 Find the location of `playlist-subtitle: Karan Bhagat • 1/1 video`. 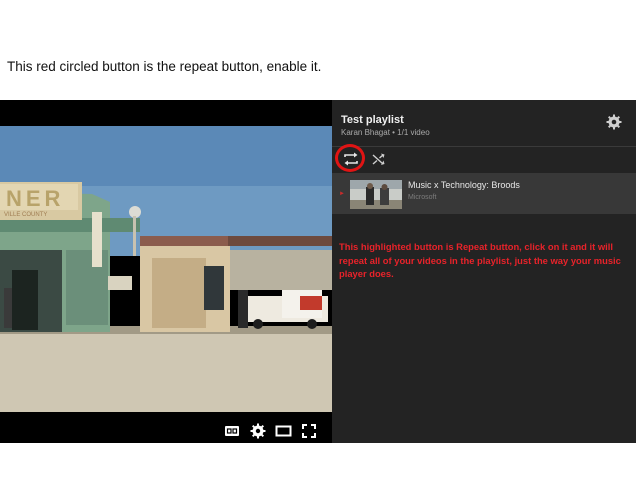

playlist-subtitle: Karan Bhagat • 1/1 video is located at coordinates (385, 132).